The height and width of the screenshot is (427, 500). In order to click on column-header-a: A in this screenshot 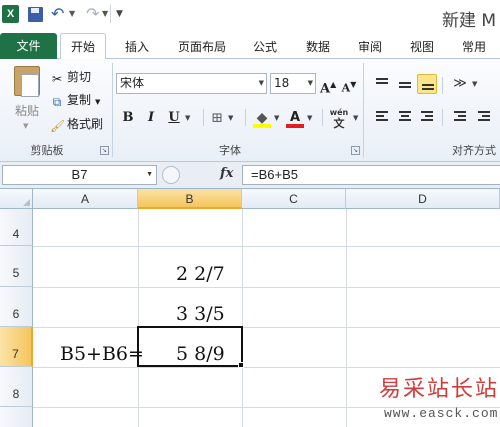, I will do `click(85, 199)`.